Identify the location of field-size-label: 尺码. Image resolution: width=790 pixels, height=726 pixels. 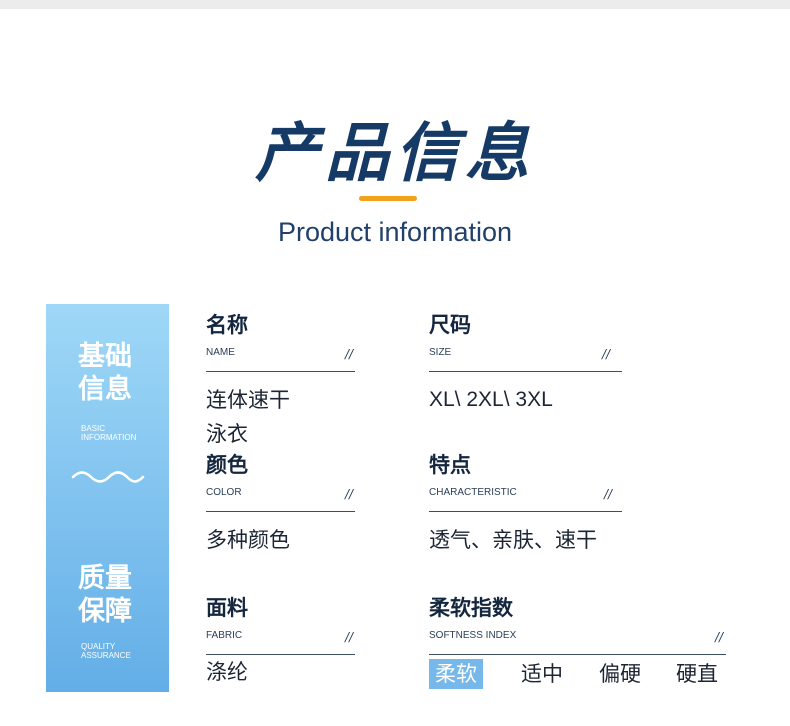
(450, 325).